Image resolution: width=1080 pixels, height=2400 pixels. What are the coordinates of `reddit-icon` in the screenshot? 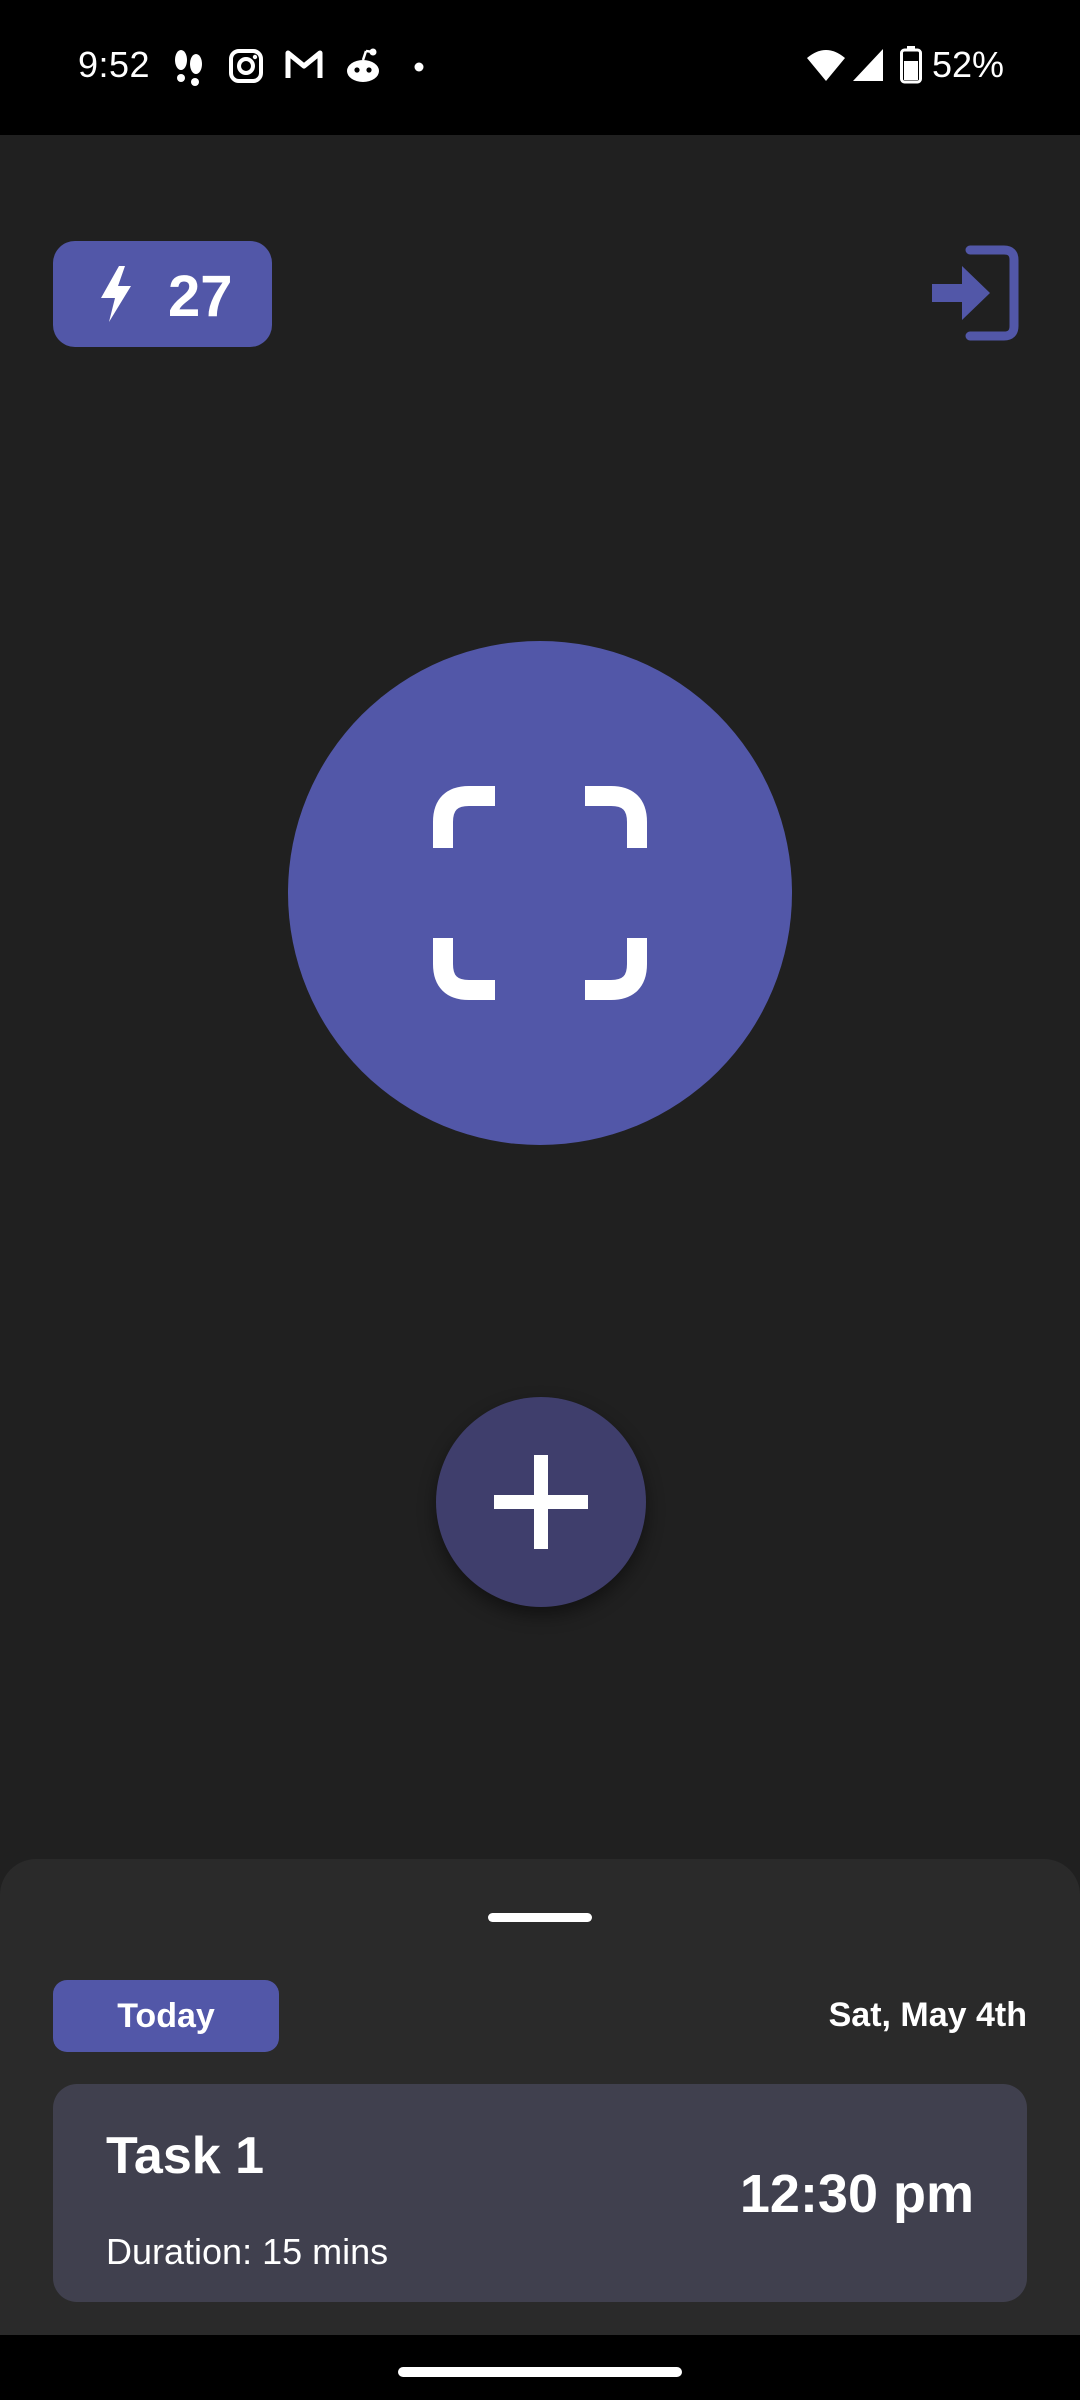 It's located at (363, 65).